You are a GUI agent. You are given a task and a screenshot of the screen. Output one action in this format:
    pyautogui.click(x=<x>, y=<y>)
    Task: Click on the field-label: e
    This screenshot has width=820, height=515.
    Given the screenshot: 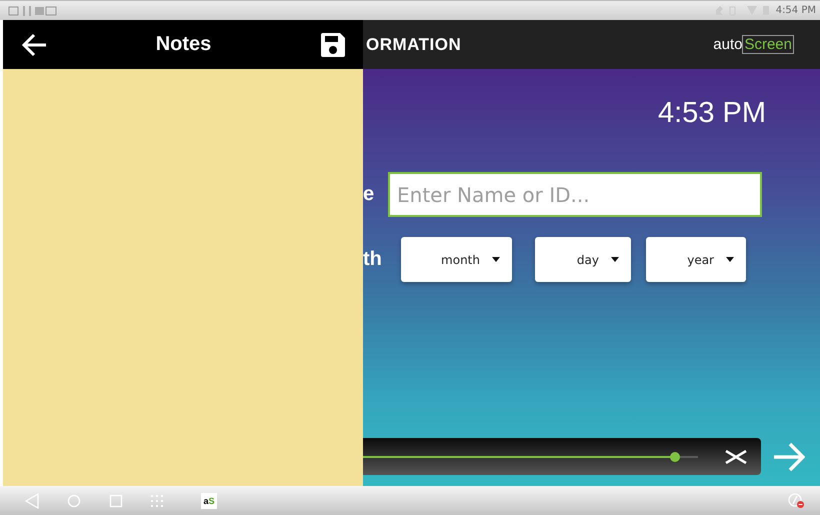 What is the action you would take?
    pyautogui.click(x=369, y=194)
    